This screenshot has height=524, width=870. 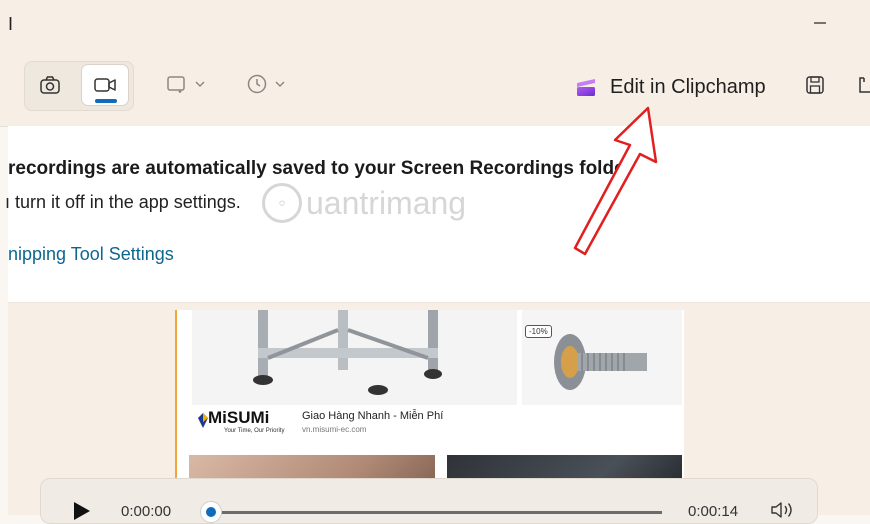 What do you see at coordinates (713, 511) in the screenshot?
I see `total-time: 0:00:14` at bounding box center [713, 511].